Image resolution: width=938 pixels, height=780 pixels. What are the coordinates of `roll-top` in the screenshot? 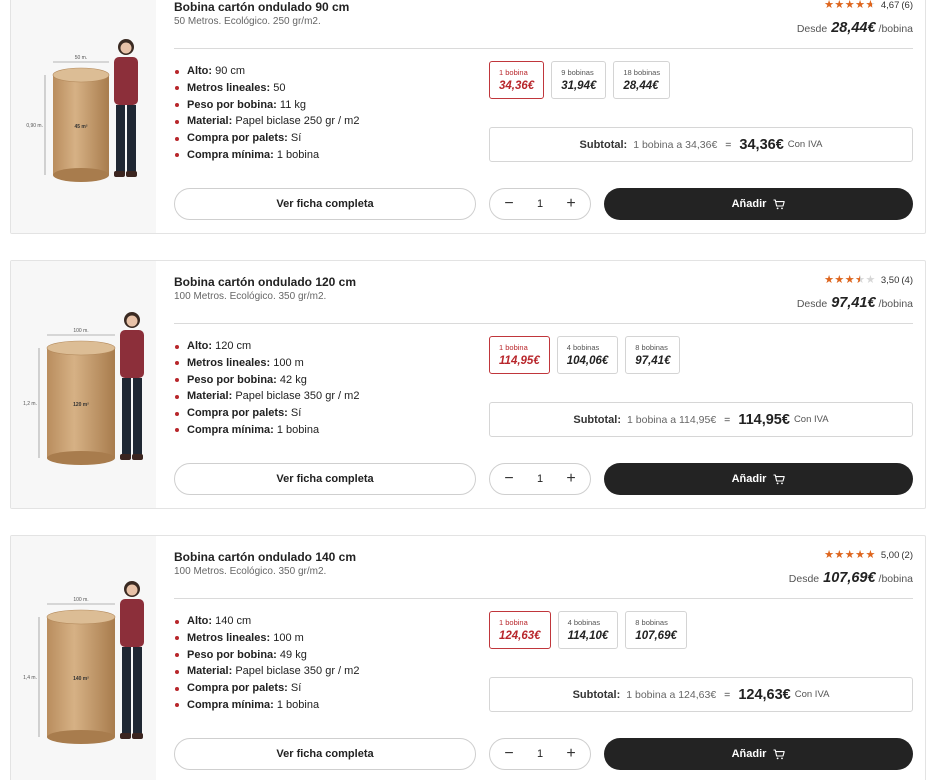 It's located at (81, 75).